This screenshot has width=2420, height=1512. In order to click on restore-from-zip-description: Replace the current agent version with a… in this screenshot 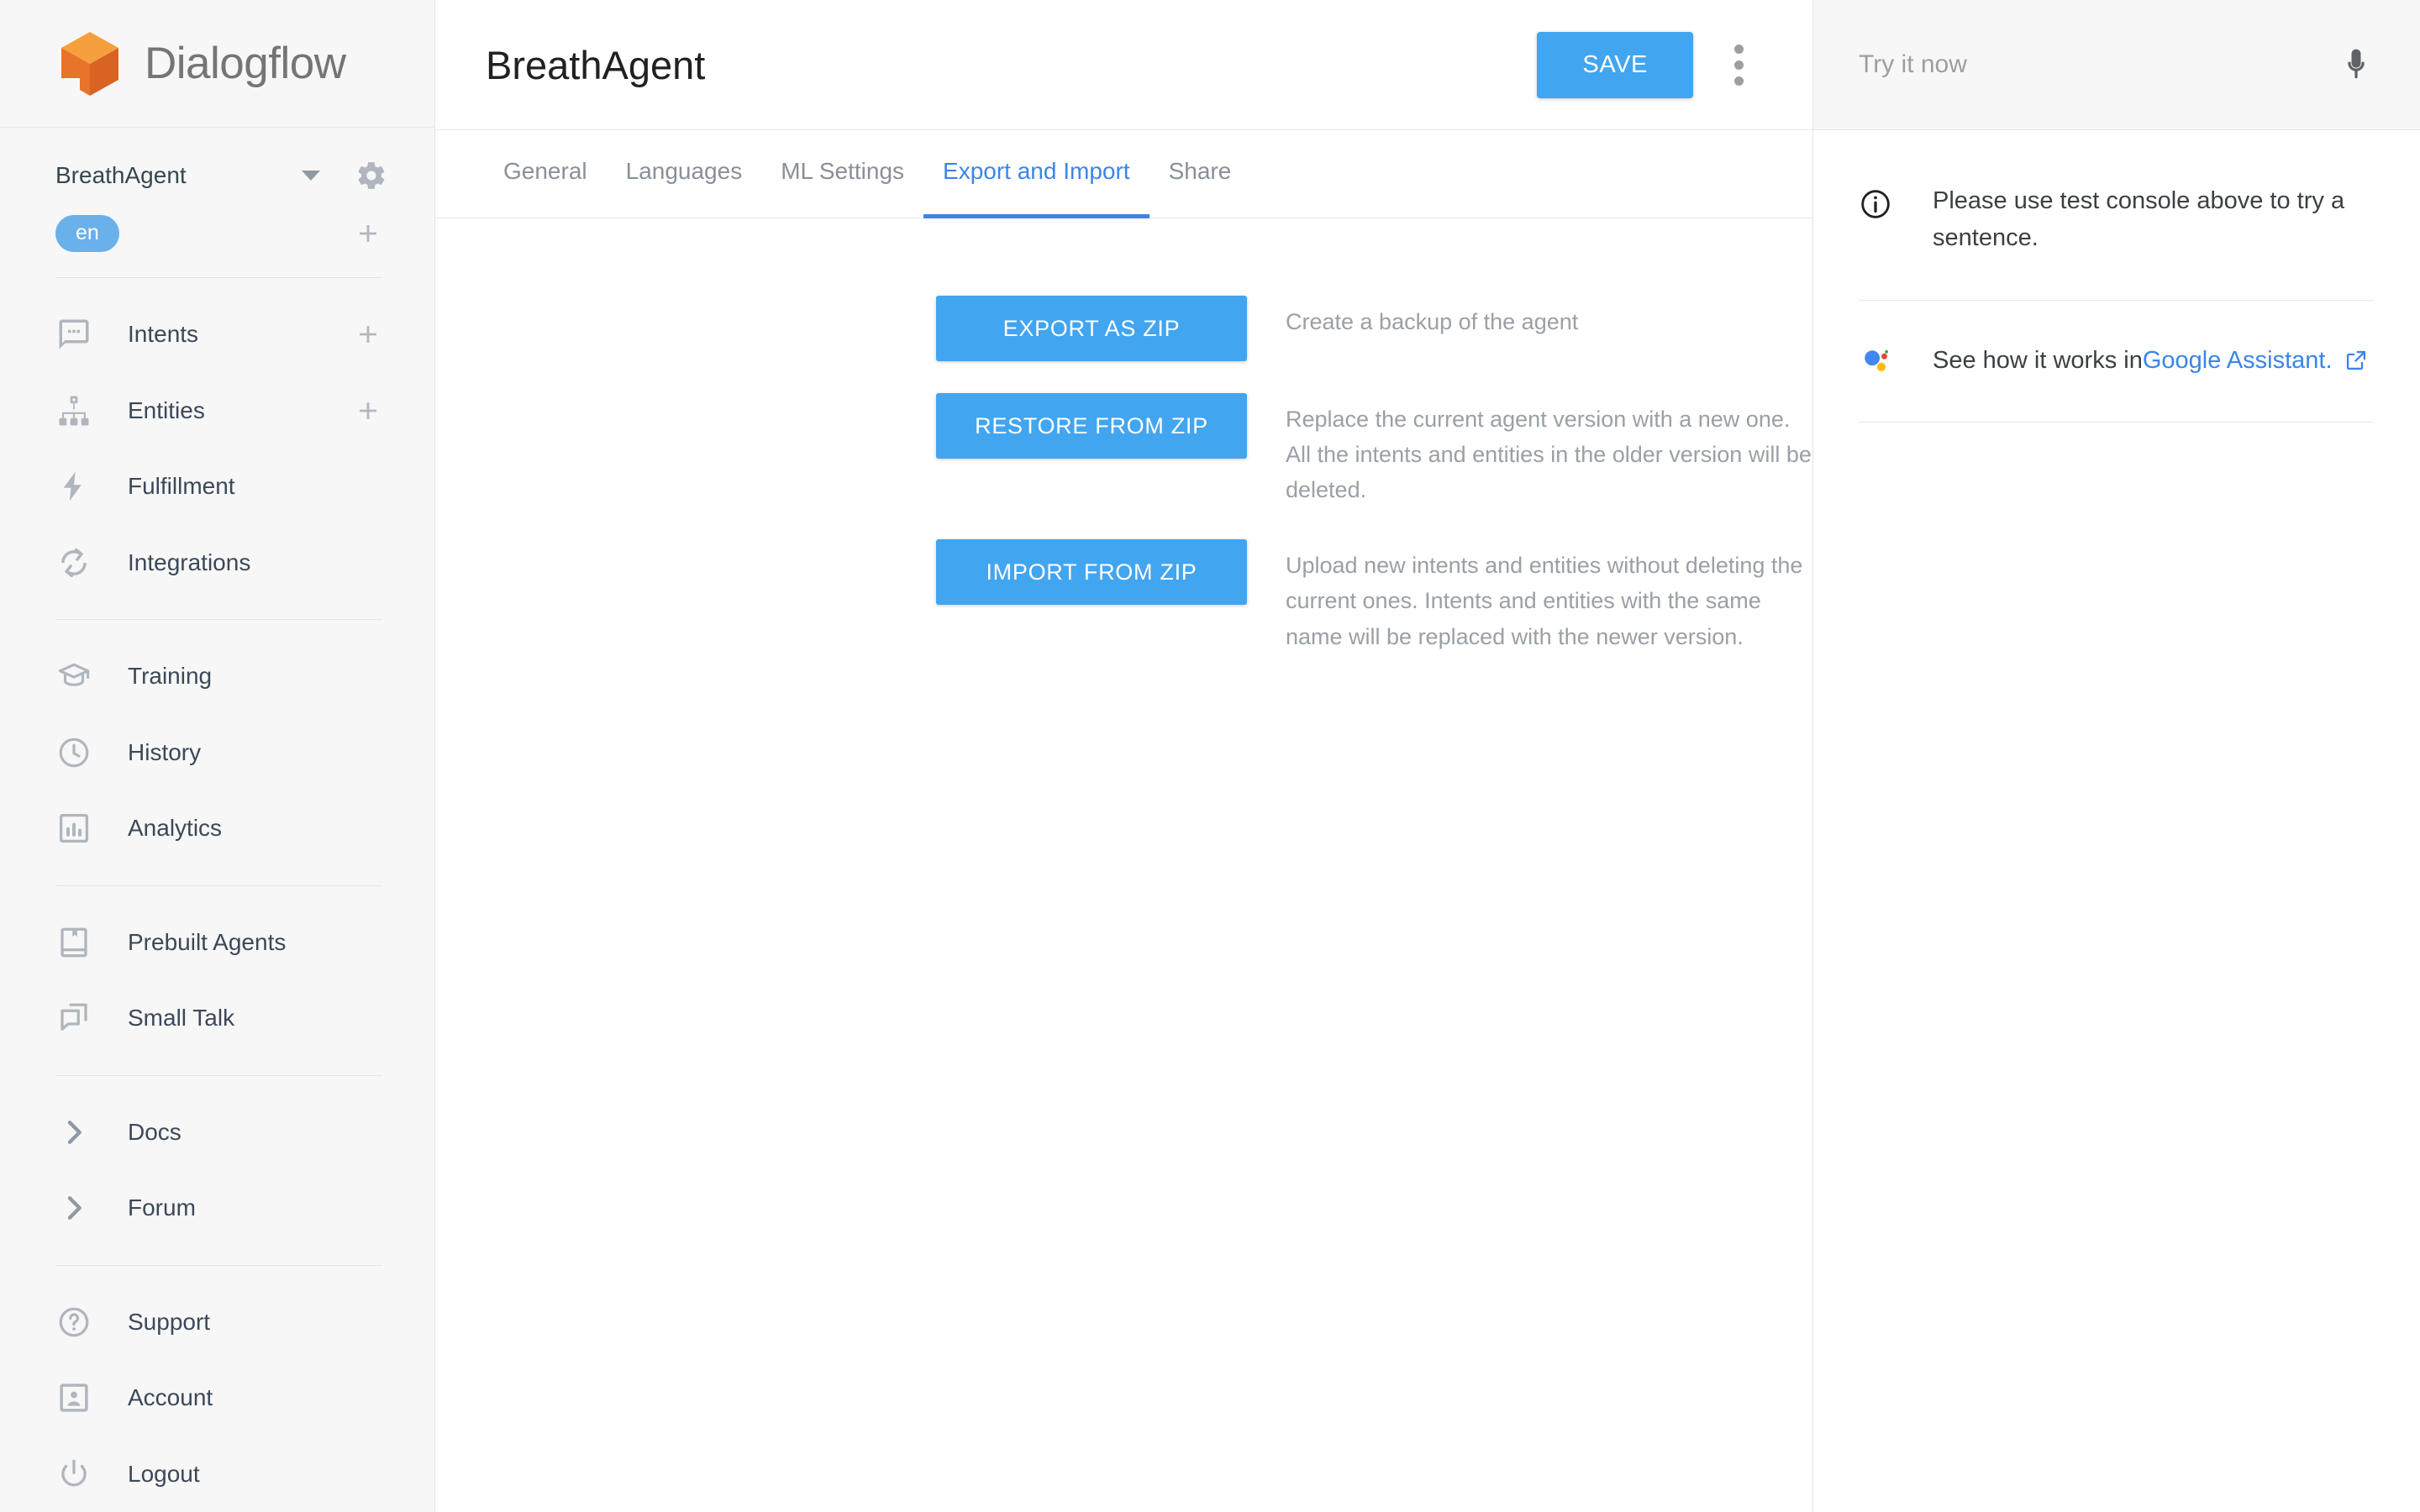, I will do `click(1549, 455)`.